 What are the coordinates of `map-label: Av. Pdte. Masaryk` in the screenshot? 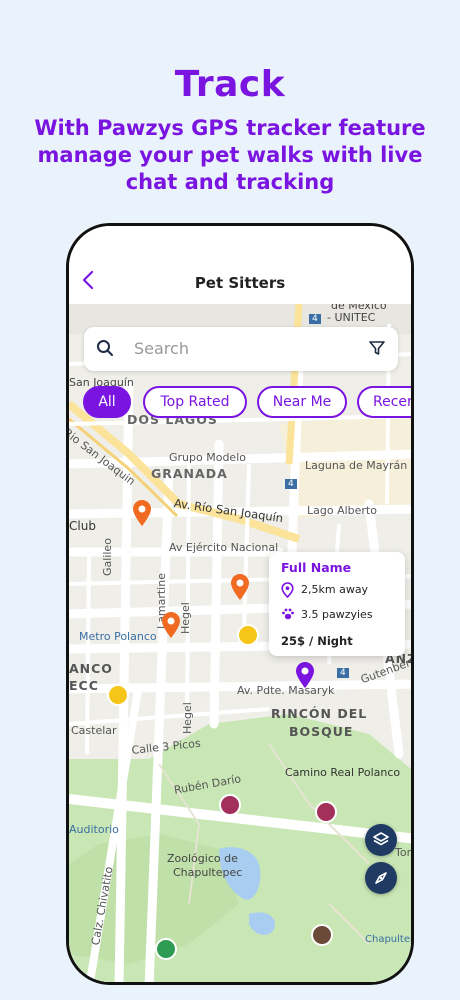 It's located at (286, 690).